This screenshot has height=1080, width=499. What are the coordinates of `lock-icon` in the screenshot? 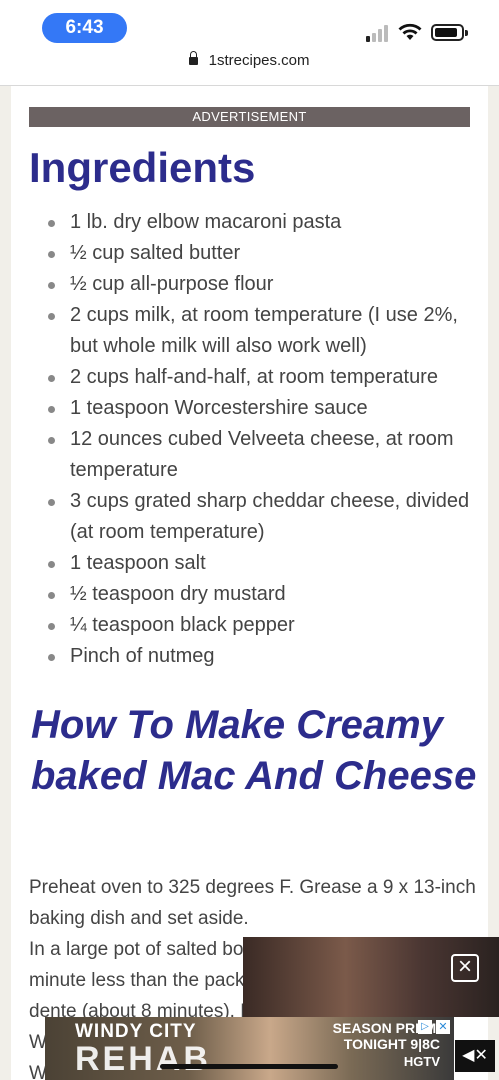 It's located at (194, 58).